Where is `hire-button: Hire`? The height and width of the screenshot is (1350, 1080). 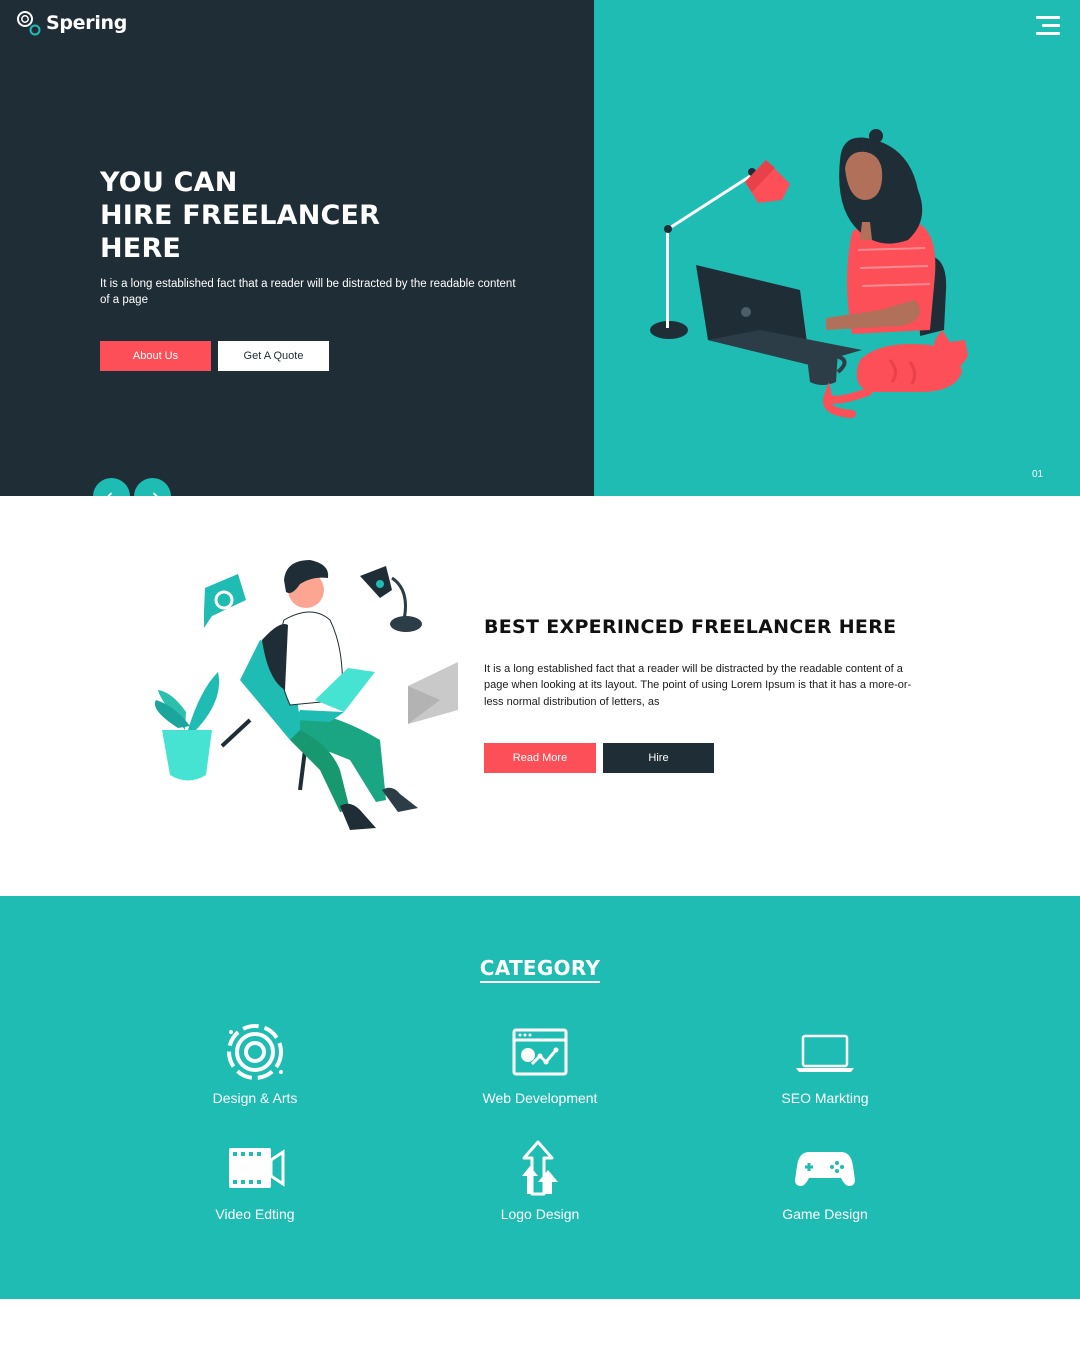 hire-button: Hire is located at coordinates (658, 758).